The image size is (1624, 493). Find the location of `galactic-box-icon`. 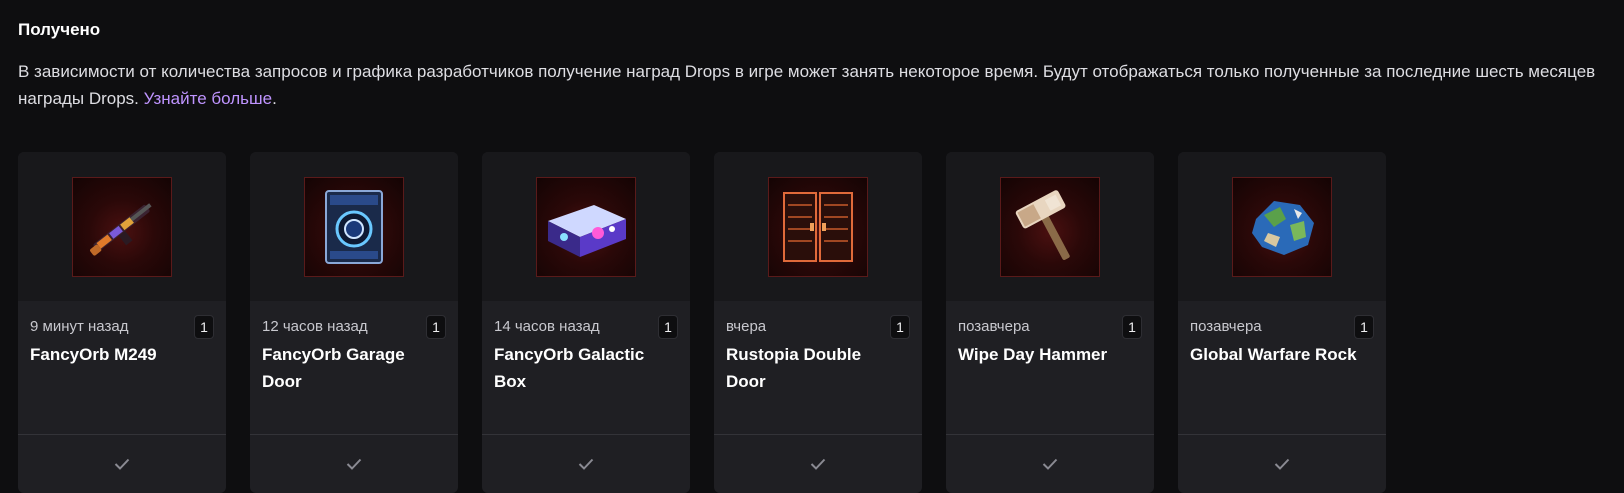

galactic-box-icon is located at coordinates (586, 226).